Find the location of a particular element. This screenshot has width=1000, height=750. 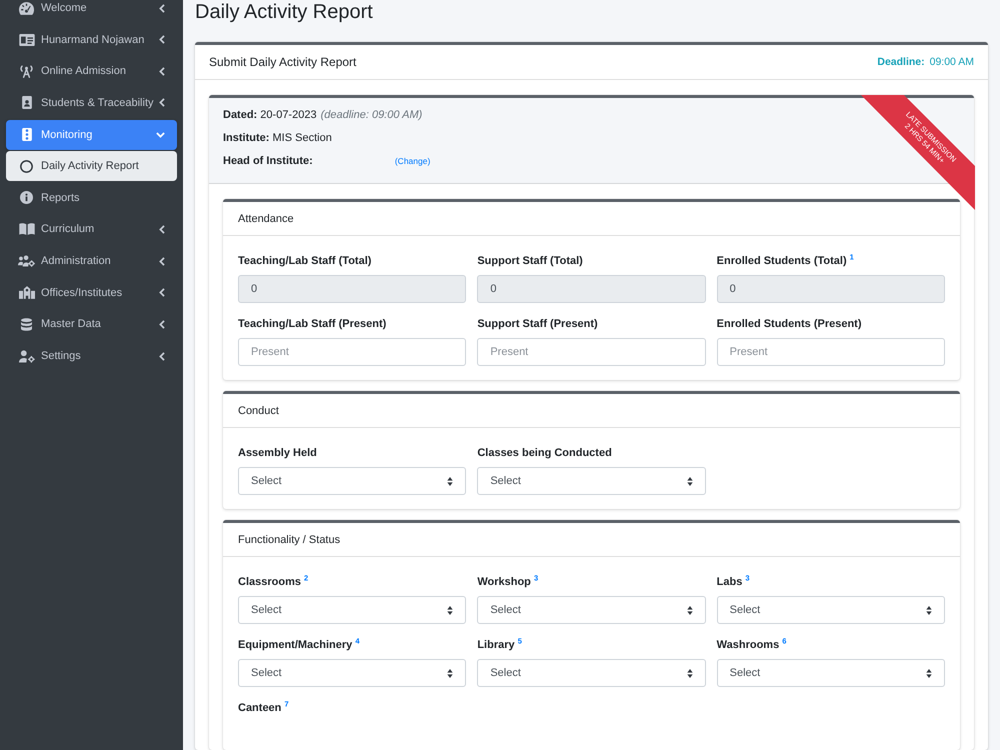

users-gear-icon is located at coordinates (26, 261).